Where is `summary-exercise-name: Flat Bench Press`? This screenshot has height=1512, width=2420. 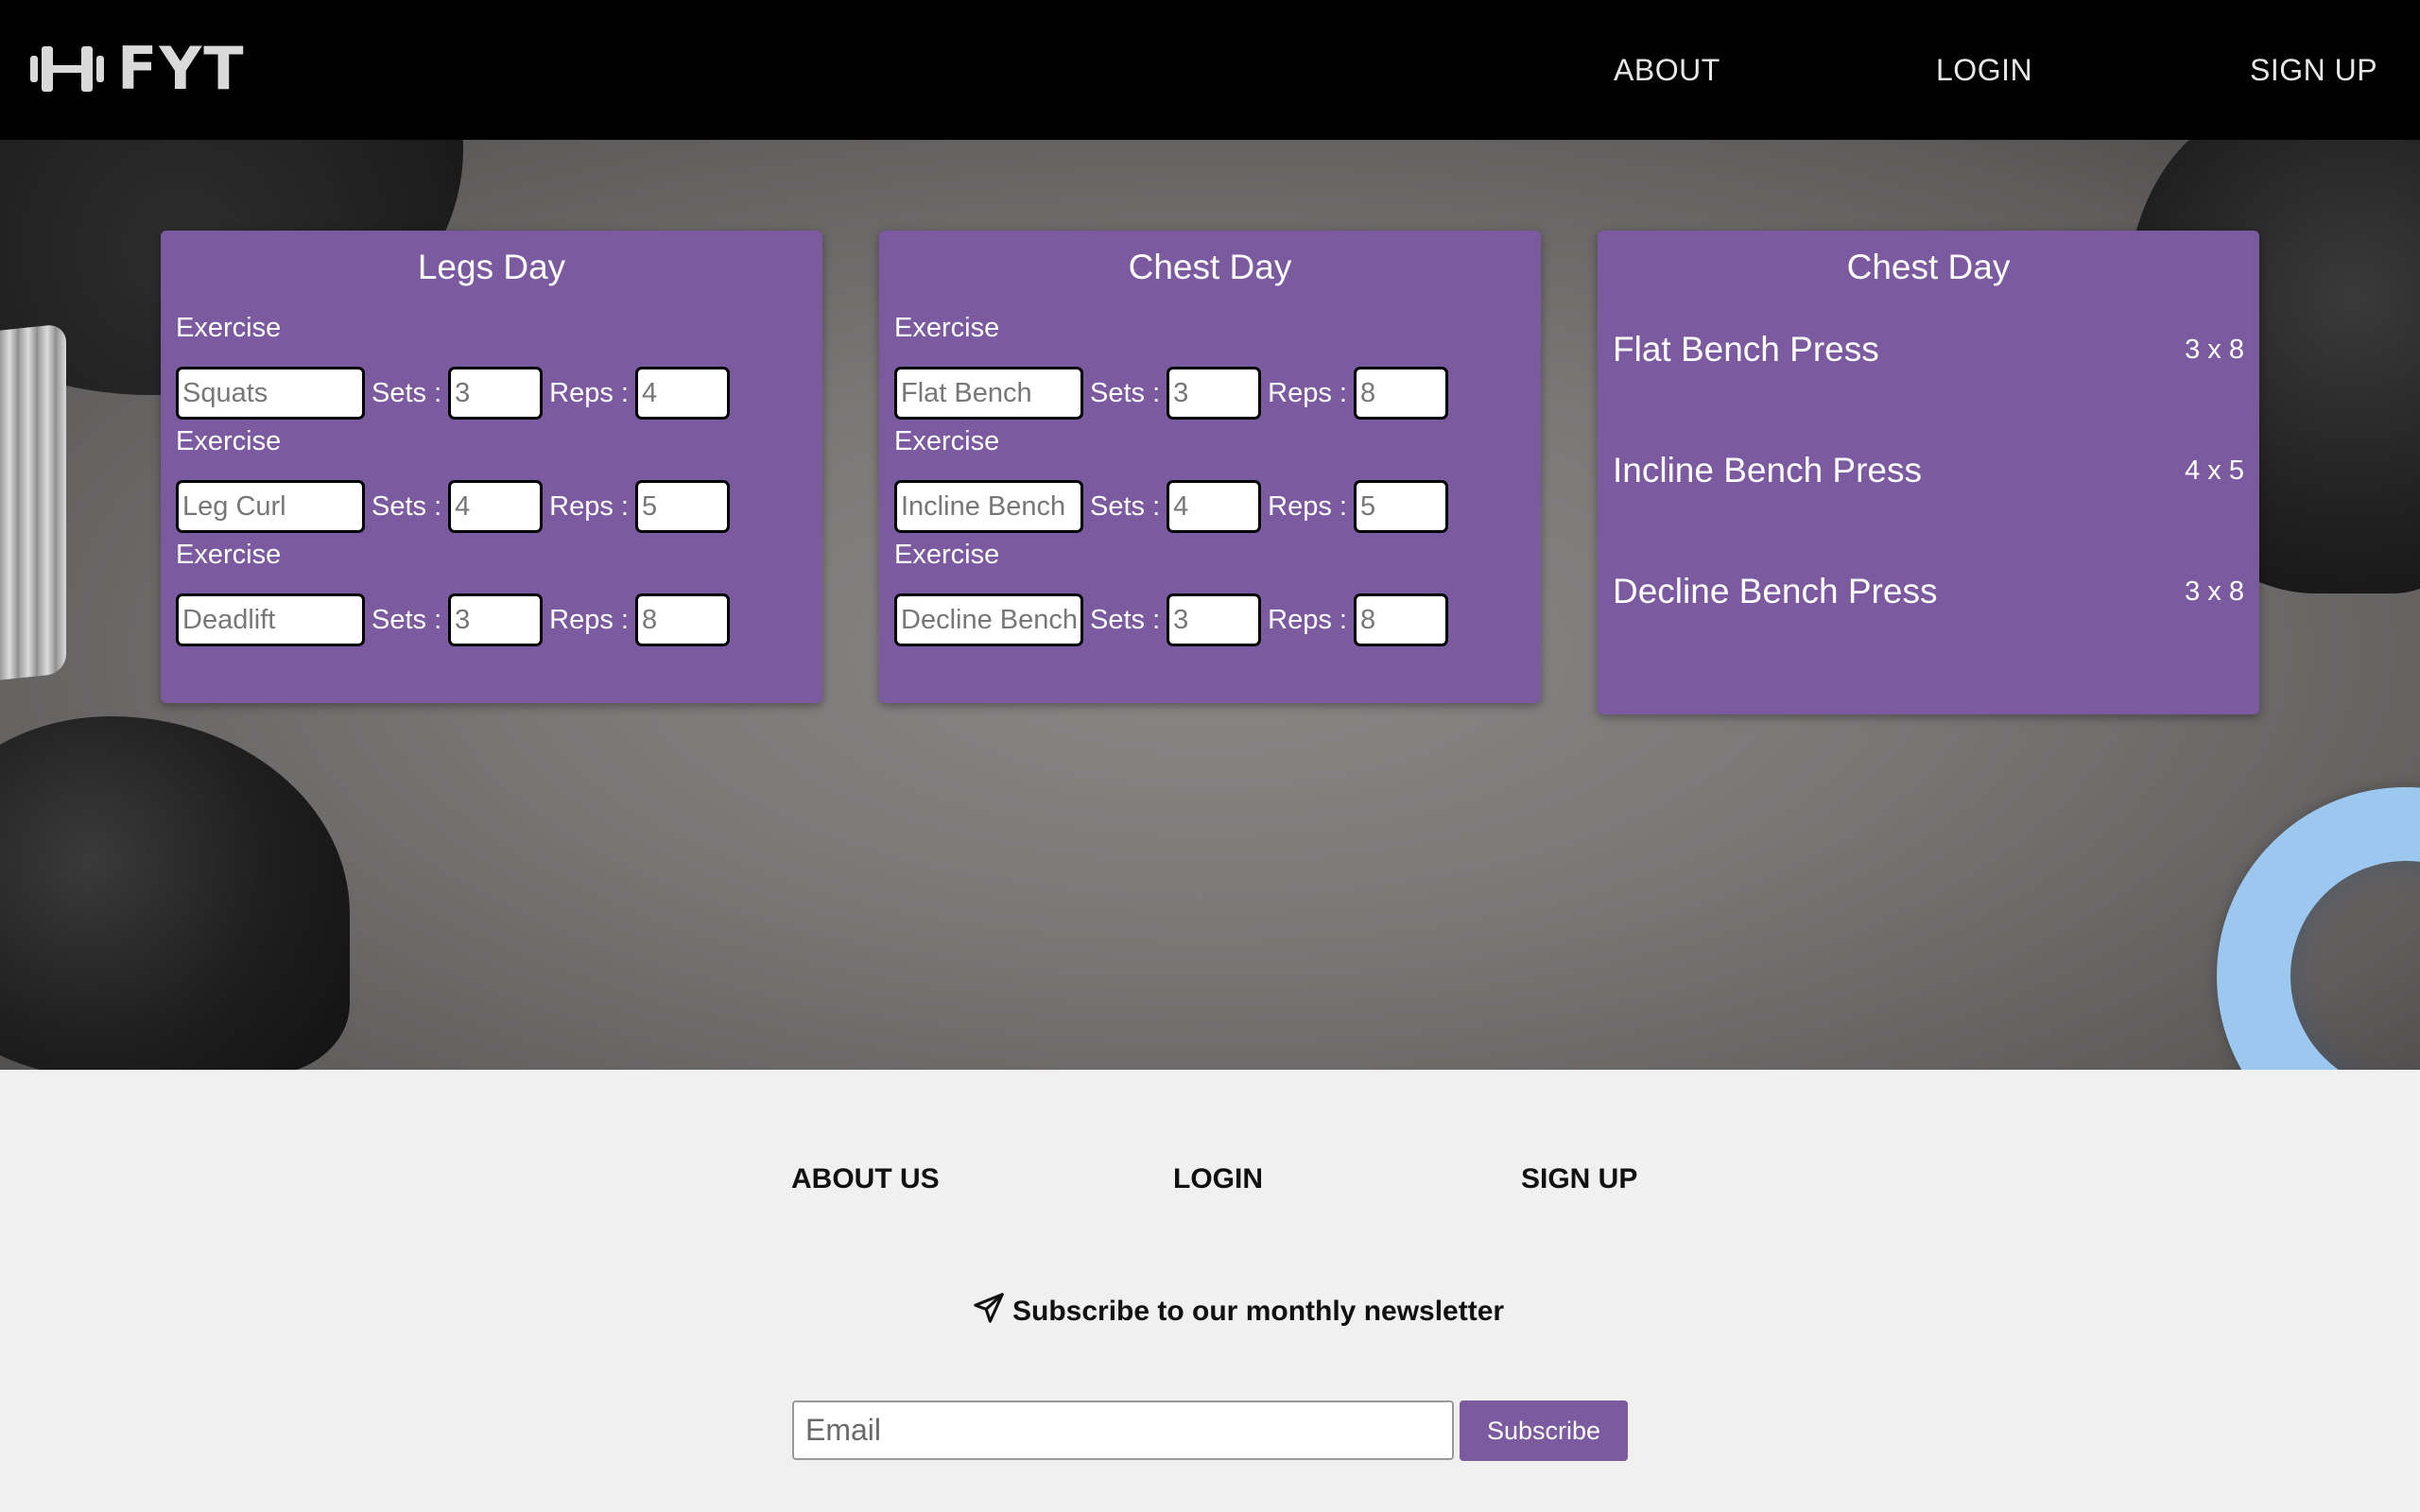 summary-exercise-name: Flat Bench Press is located at coordinates (1746, 349).